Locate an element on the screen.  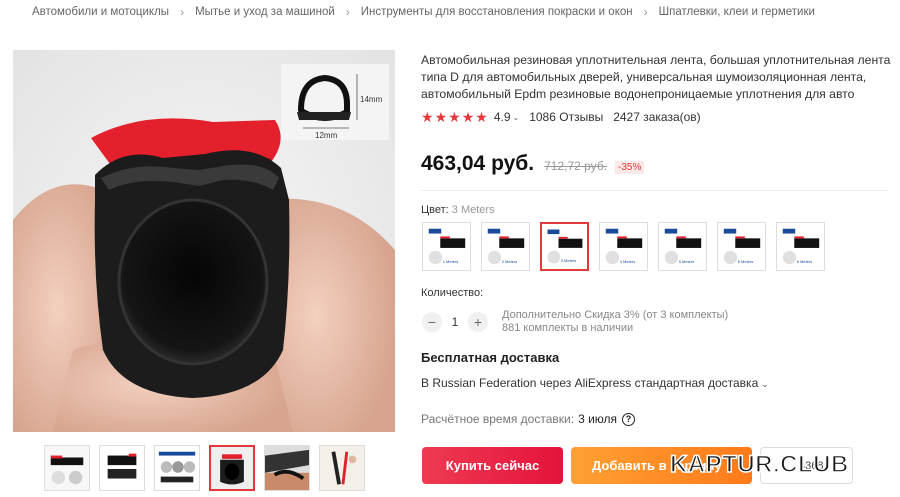
bulk-discount-note: Дополнительно Скидка 3% (от 3 комплекты) is located at coordinates (615, 315).